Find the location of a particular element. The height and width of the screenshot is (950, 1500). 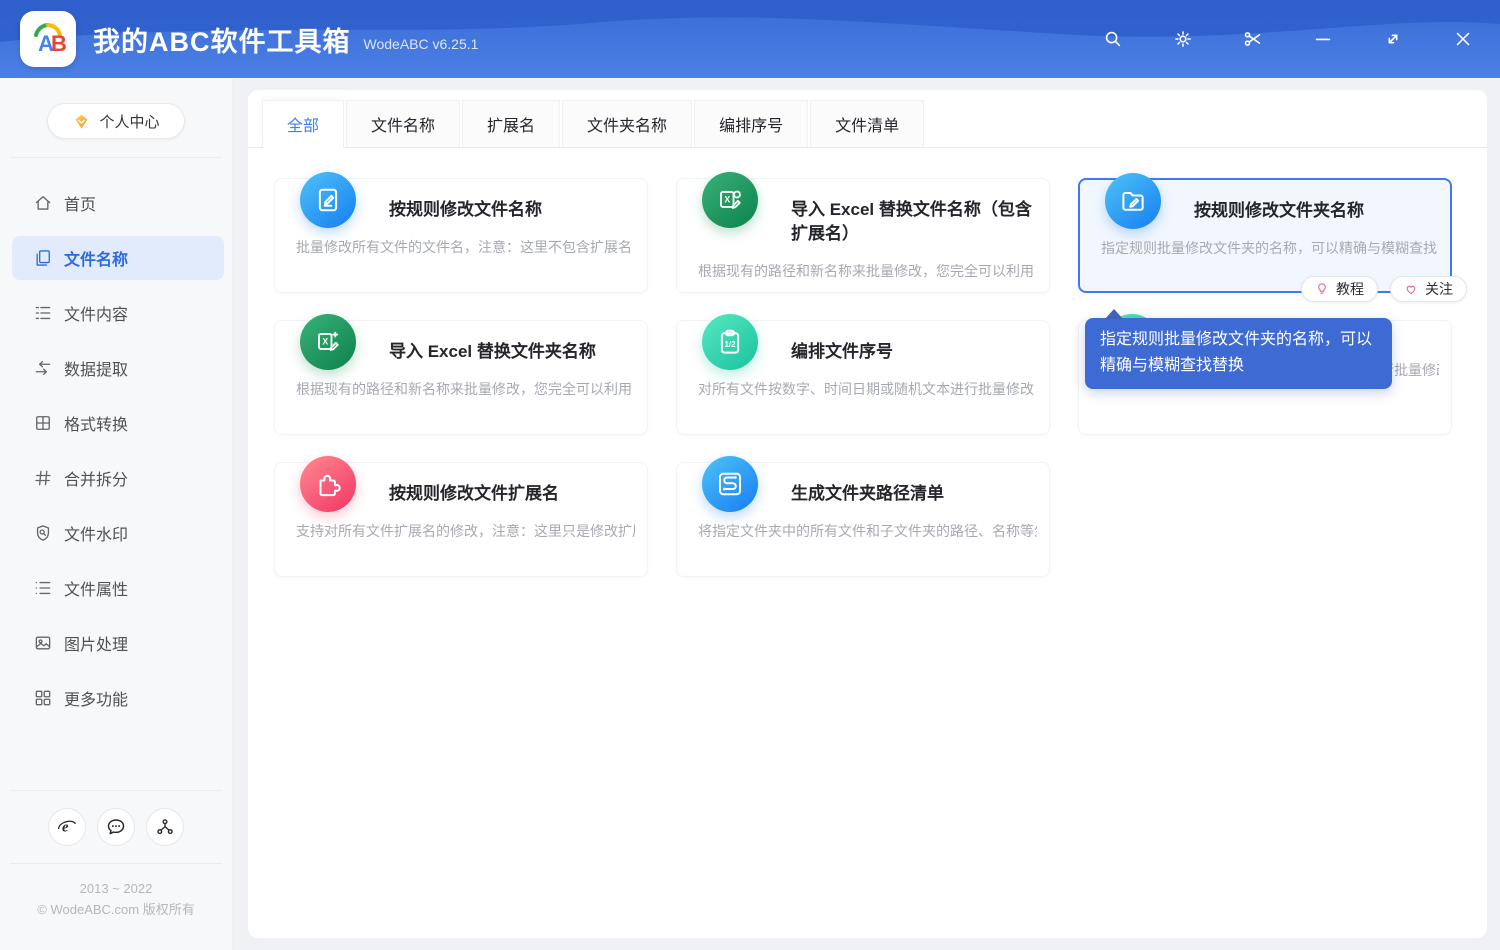

category-tabs: 全部 文件名称 扩展名 文件夹名称 编排序号 文件清单 is located at coordinates (867, 119).